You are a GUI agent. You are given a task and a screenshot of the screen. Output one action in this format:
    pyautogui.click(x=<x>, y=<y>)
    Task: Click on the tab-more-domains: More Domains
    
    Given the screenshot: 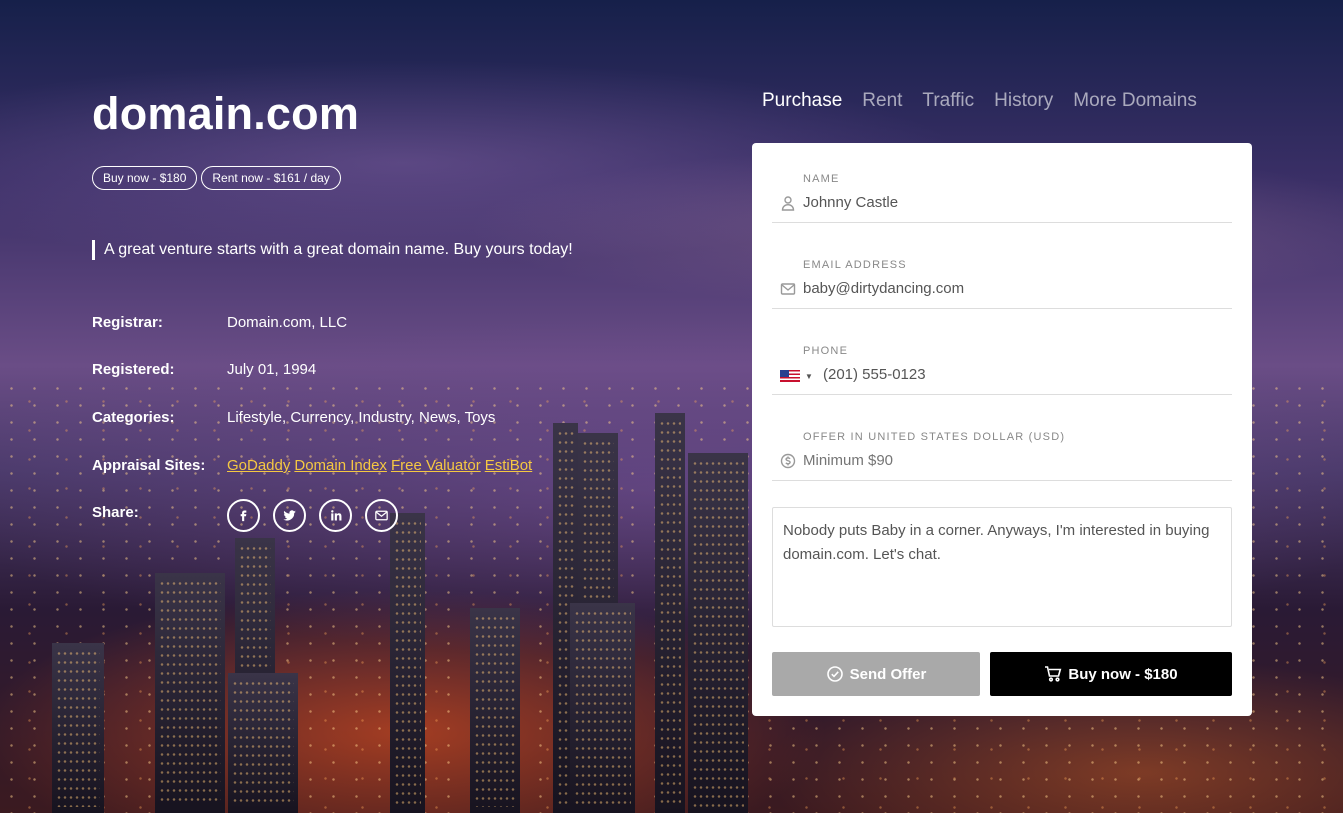 What is the action you would take?
    pyautogui.click(x=1135, y=101)
    